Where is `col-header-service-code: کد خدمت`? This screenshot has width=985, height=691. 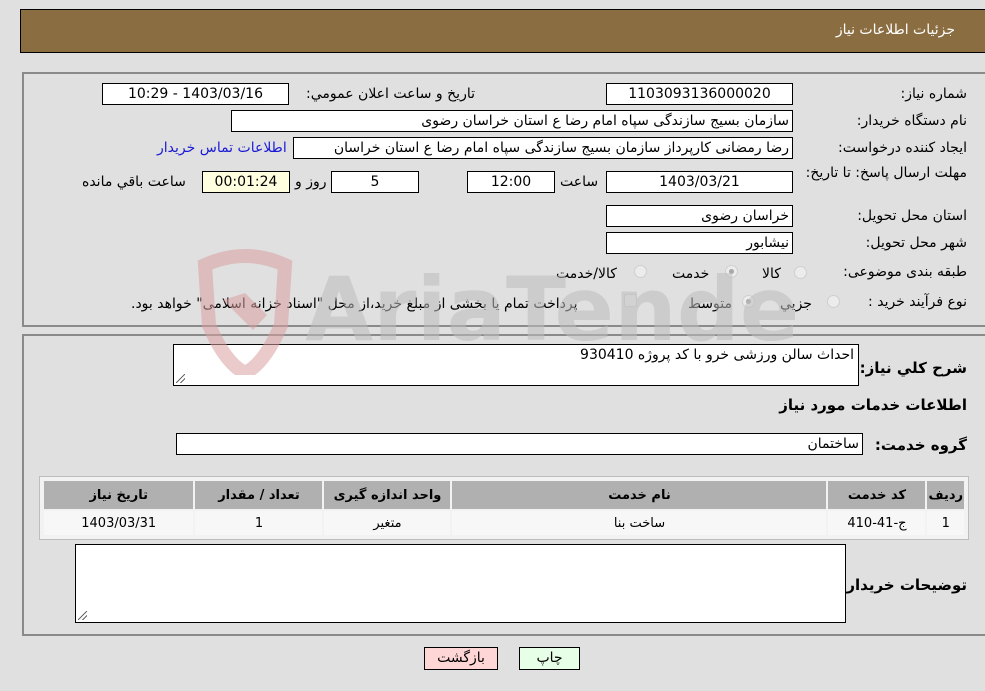 col-header-service-code: کد خدمت is located at coordinates (877, 495).